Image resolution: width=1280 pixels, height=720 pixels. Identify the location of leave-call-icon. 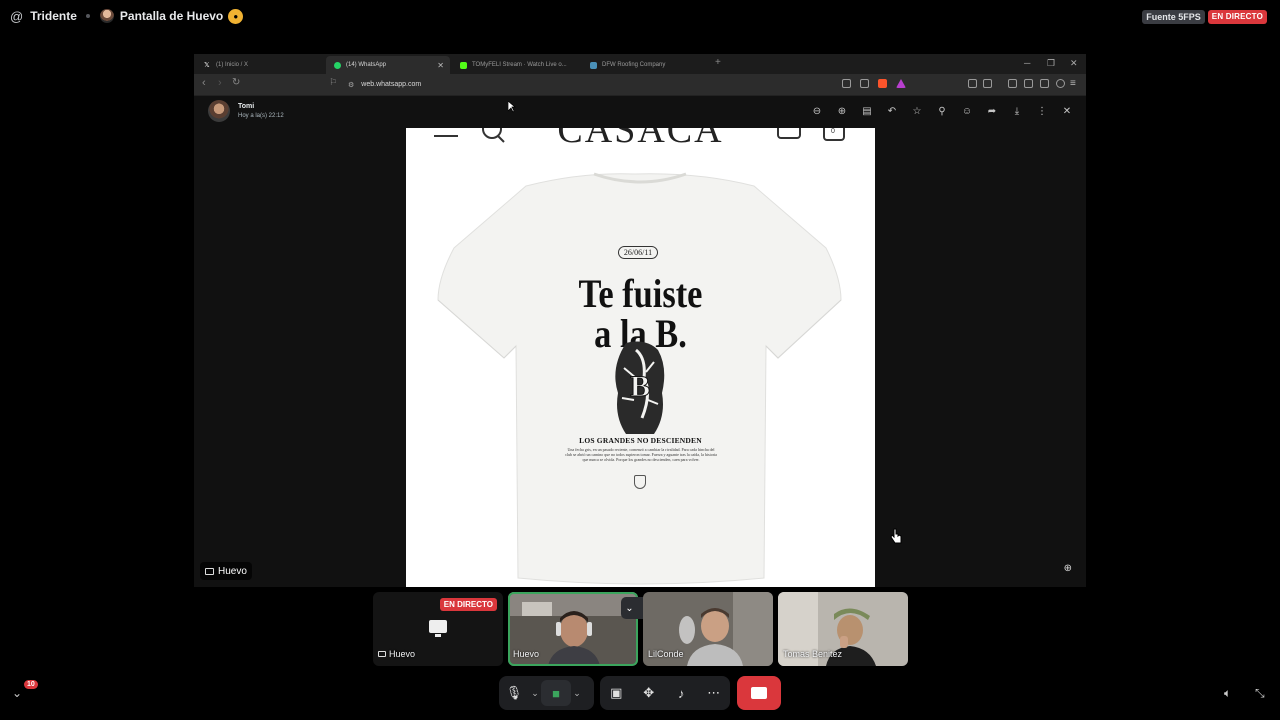
(759, 693).